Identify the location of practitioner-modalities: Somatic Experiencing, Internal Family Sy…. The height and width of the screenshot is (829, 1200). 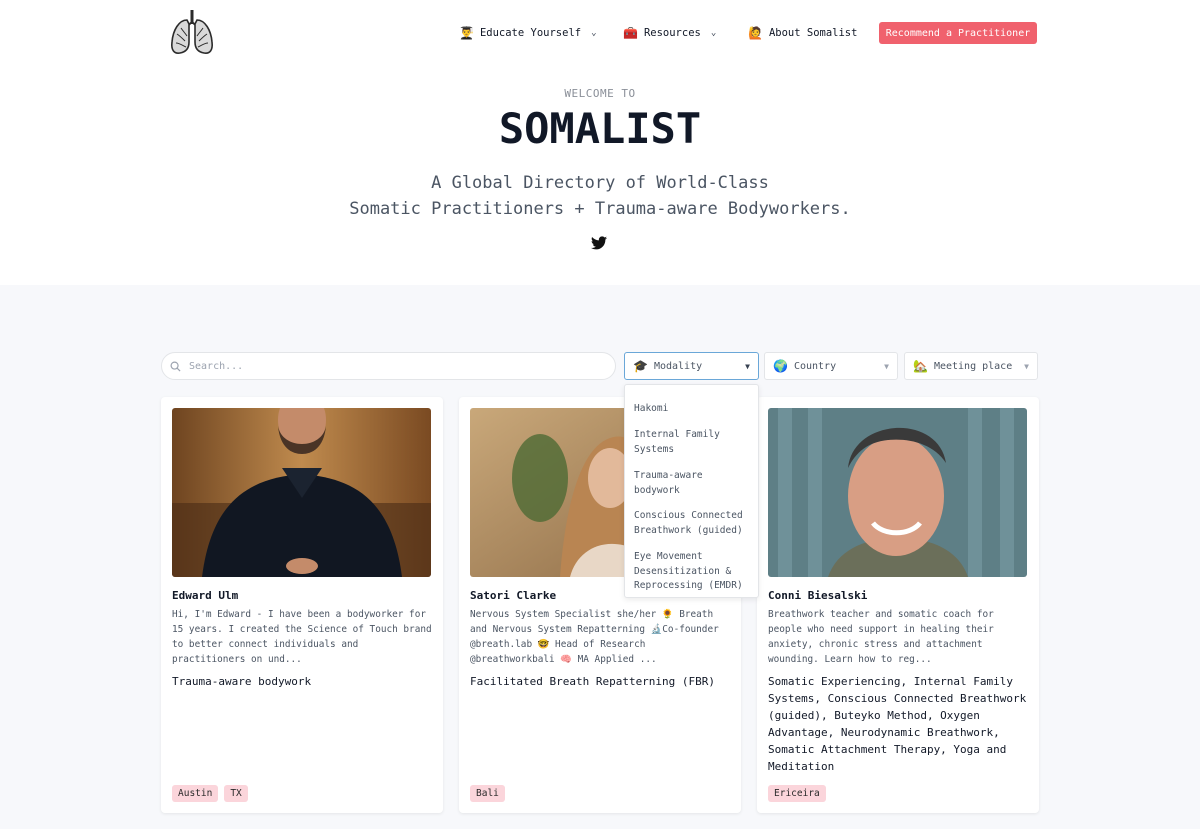
(897, 724).